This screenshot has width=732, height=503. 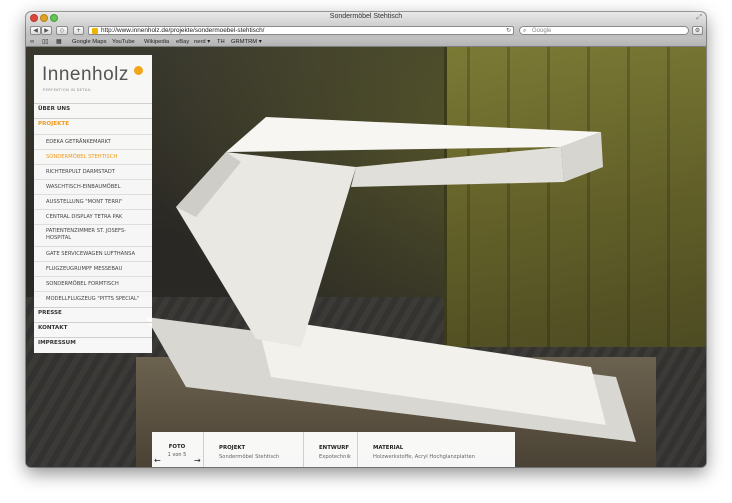 I want to click on bookmark-ebay: eBay, so click(x=182, y=42).